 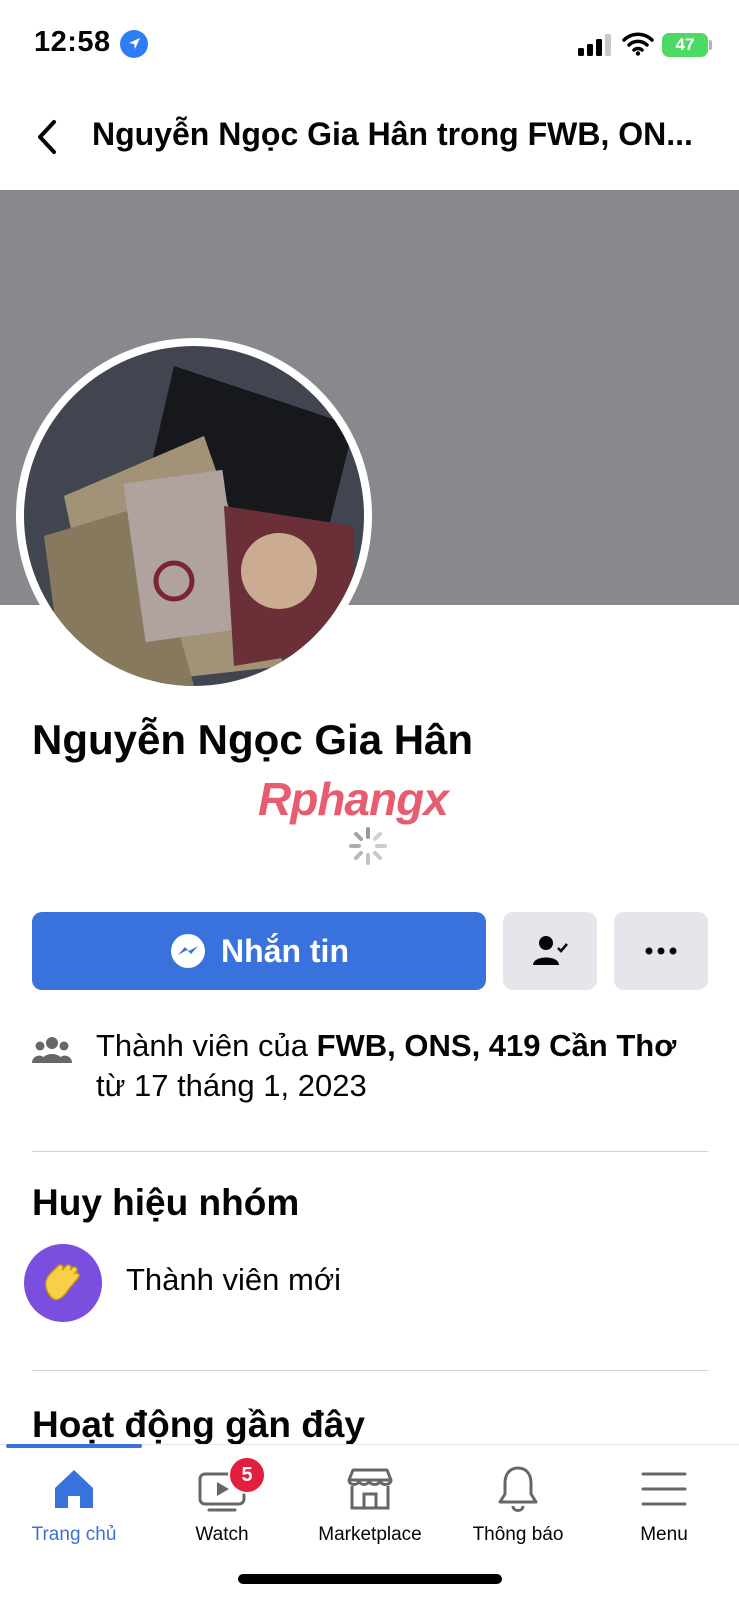 I want to click on active-tab-indicator, so click(x=74, y=1446).